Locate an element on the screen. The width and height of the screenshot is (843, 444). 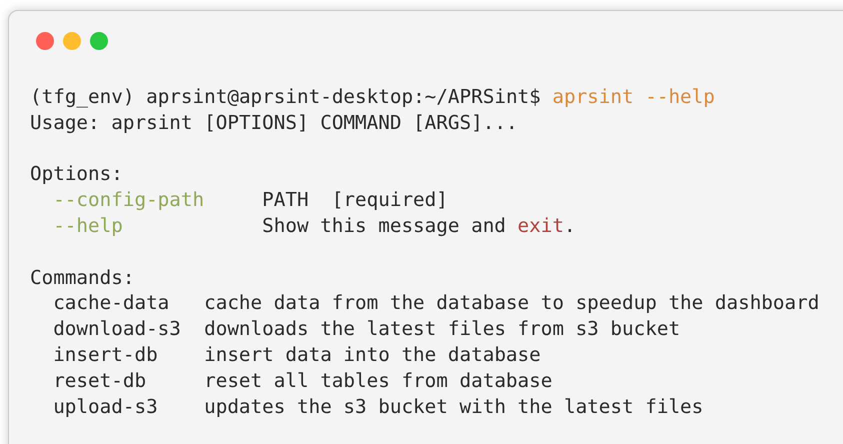
section-heading: Commands: is located at coordinates (82, 277).